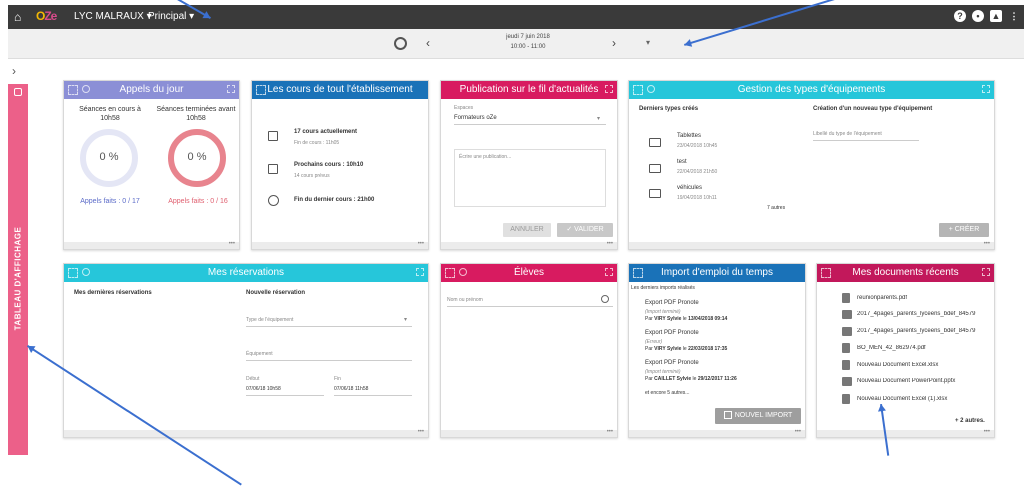 Image resolution: width=1024 pixels, height=488 pixels. What do you see at coordinates (285, 391) in the screenshot?
I see `start-datetime-input: 07/06/18 10h58` at bounding box center [285, 391].